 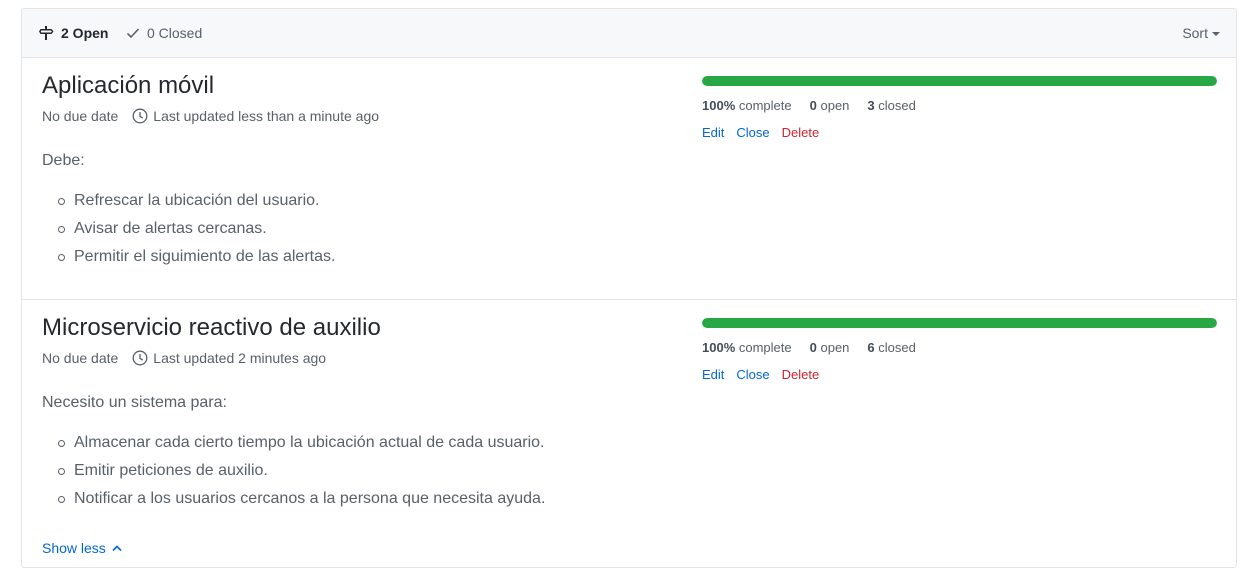 What do you see at coordinates (134, 402) in the screenshot?
I see `description-intro: Necesito un sistema para:` at bounding box center [134, 402].